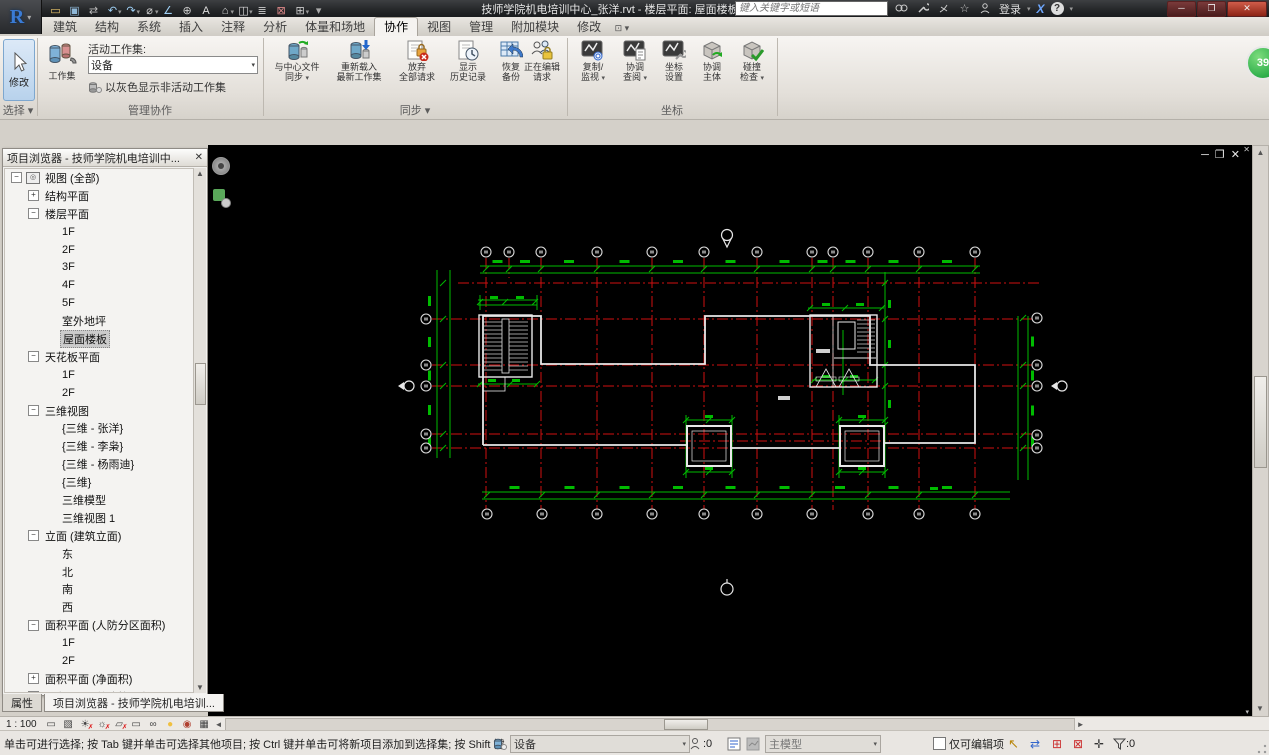 This screenshot has height=755, width=1269. What do you see at coordinates (99, 589) in the screenshot?
I see `tree-item-南: 南` at bounding box center [99, 589].